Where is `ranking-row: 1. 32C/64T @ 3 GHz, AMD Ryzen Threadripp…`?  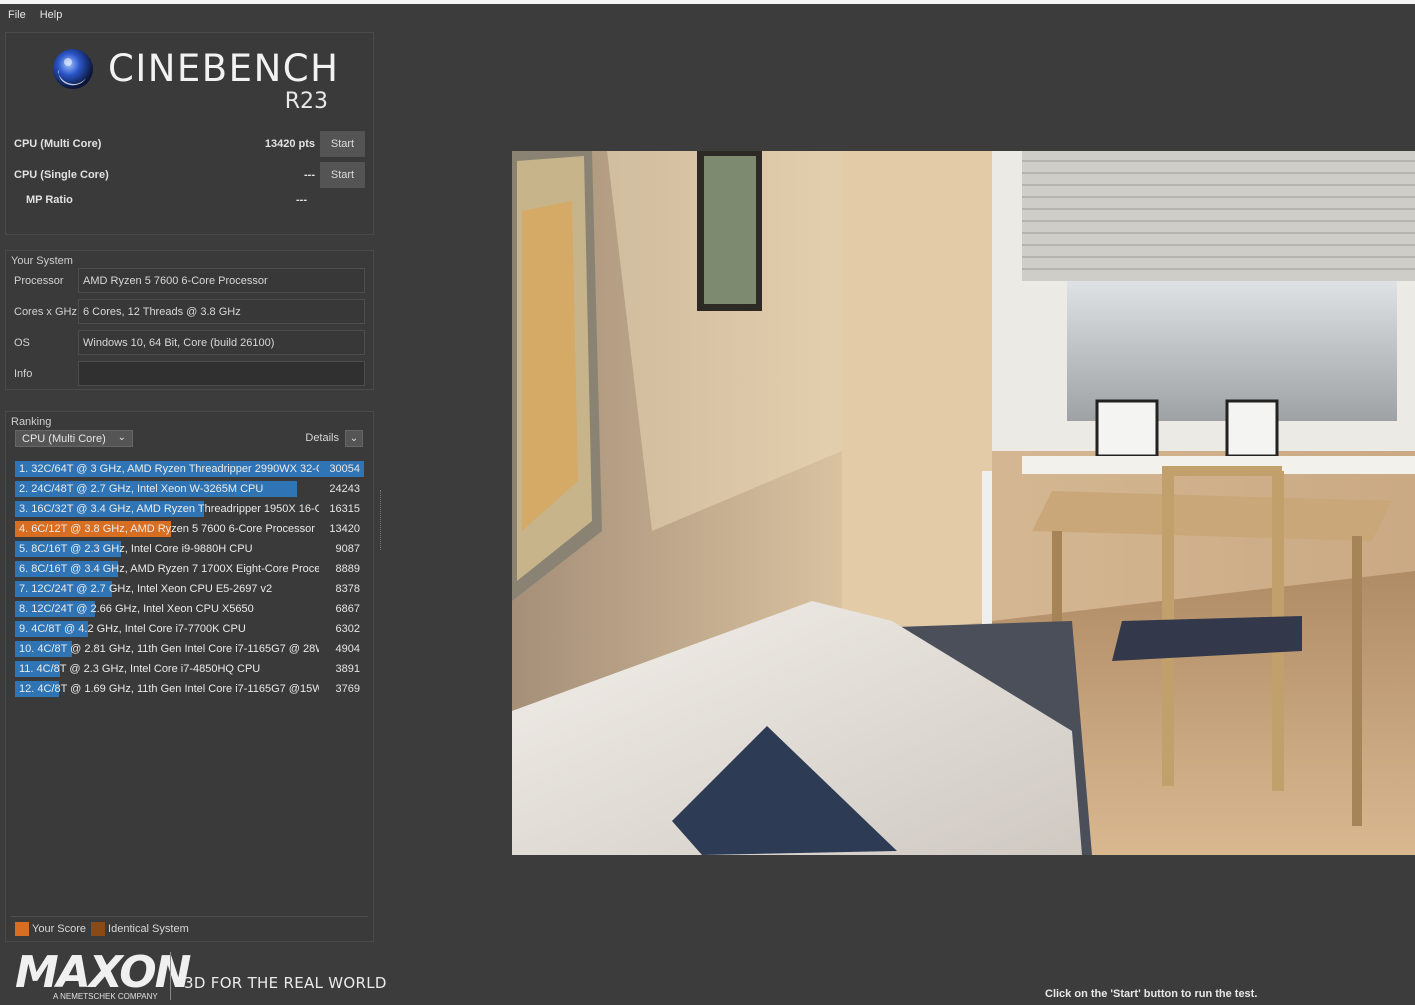
ranking-row: 1. 32C/64T @ 3 GHz, AMD Ryzen Threadripp… is located at coordinates (189, 469).